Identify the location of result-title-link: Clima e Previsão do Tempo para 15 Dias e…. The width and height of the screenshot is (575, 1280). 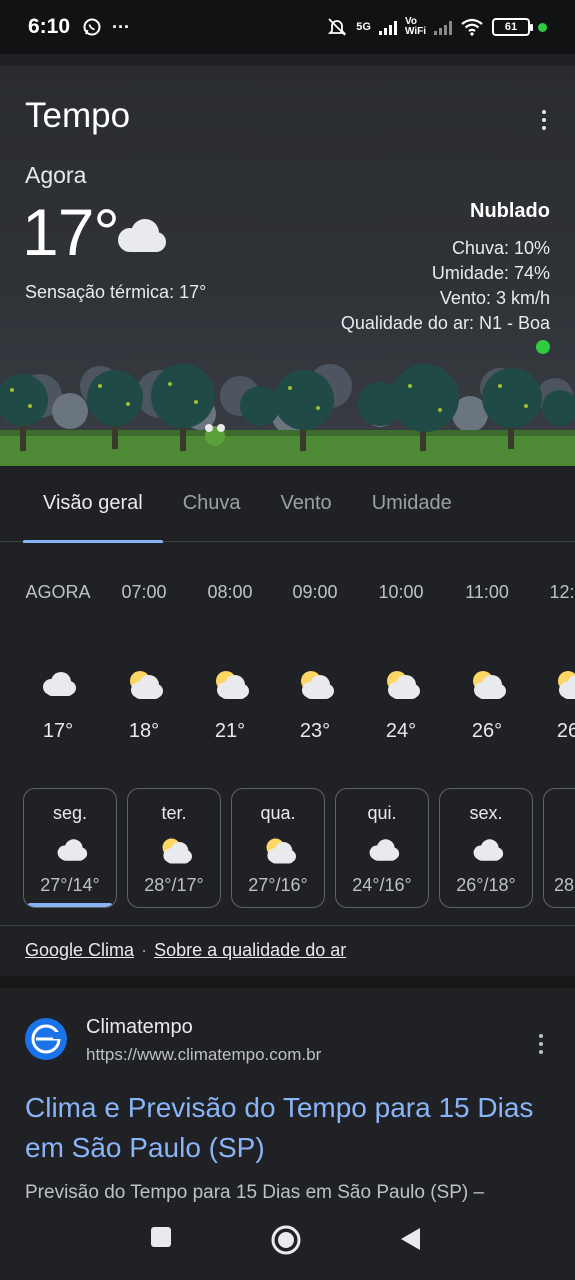
(285, 1128).